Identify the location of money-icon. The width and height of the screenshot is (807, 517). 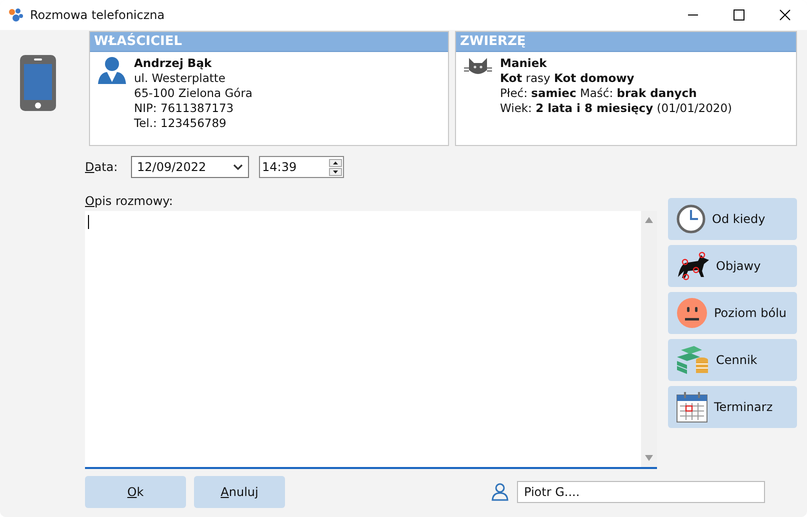
(693, 360).